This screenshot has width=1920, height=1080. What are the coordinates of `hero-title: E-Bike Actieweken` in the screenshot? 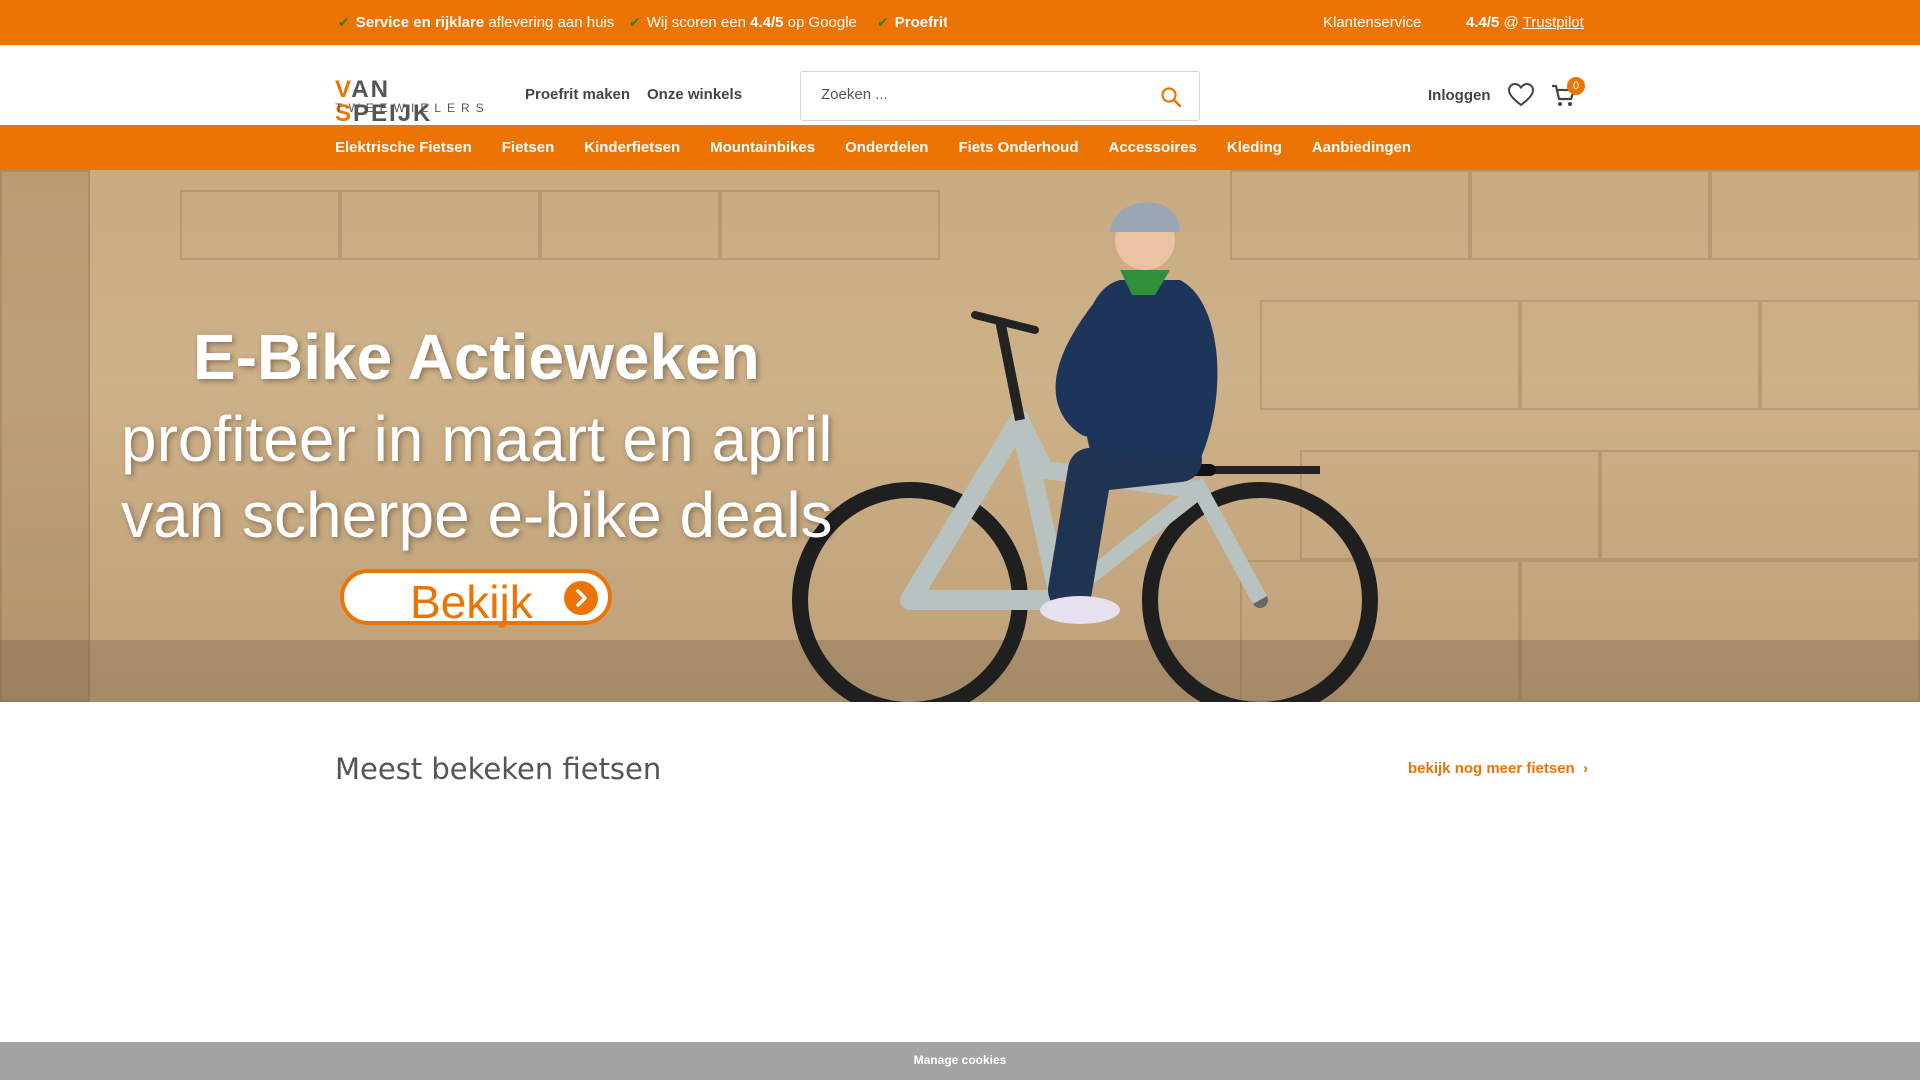 It's located at (476, 357).